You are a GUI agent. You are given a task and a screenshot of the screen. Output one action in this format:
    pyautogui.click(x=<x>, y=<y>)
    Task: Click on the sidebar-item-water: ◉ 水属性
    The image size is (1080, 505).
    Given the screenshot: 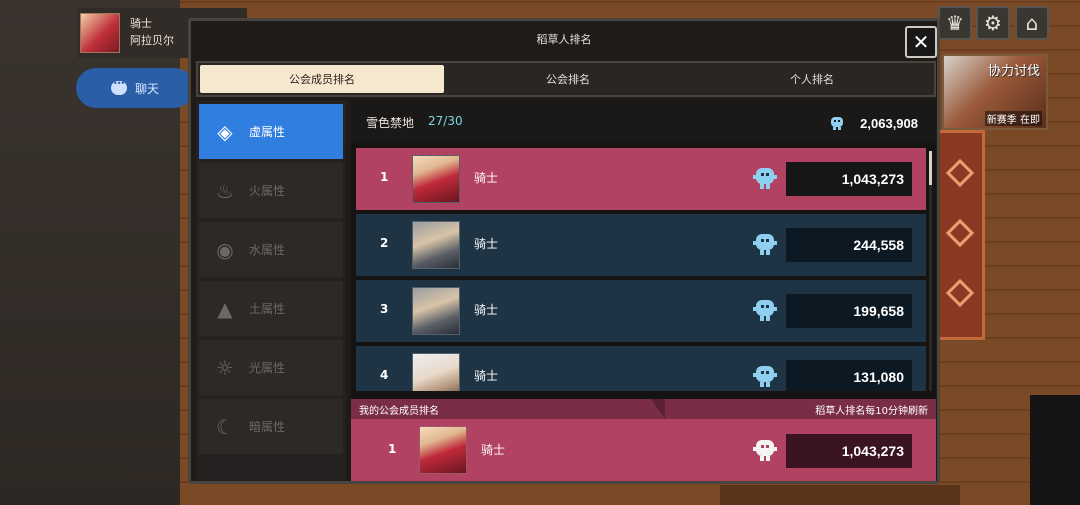 What is the action you would take?
    pyautogui.click(x=271, y=249)
    